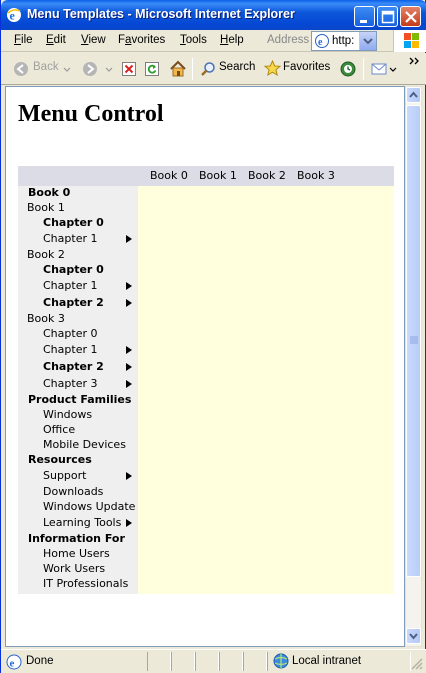 The image size is (426, 673). I want to click on nav-item-label: Chapter 0, so click(73, 269).